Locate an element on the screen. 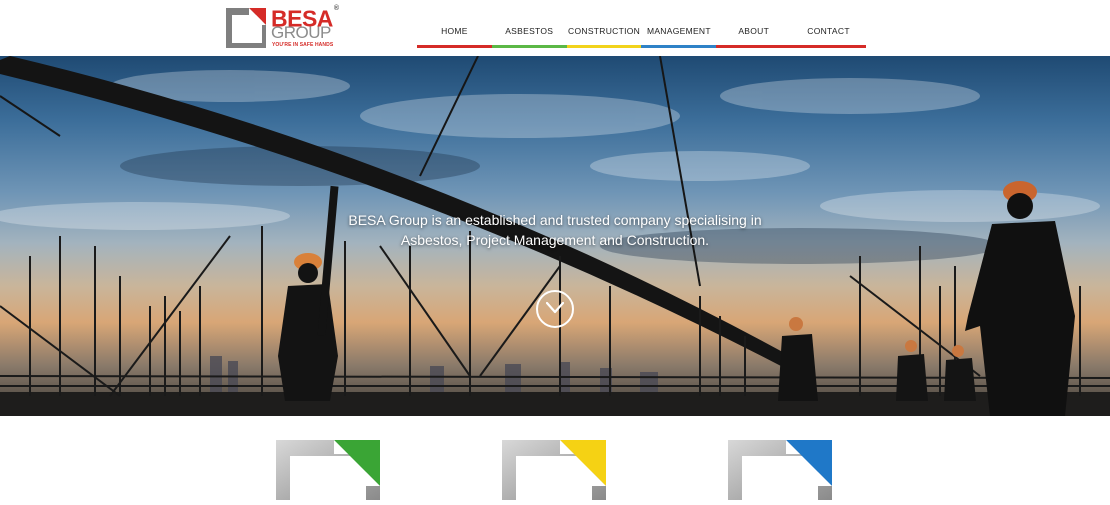 The height and width of the screenshot is (505, 1110). besa-logo: BESA® GROUP YOU'RE IN SAFE HANDS is located at coordinates (282, 28).